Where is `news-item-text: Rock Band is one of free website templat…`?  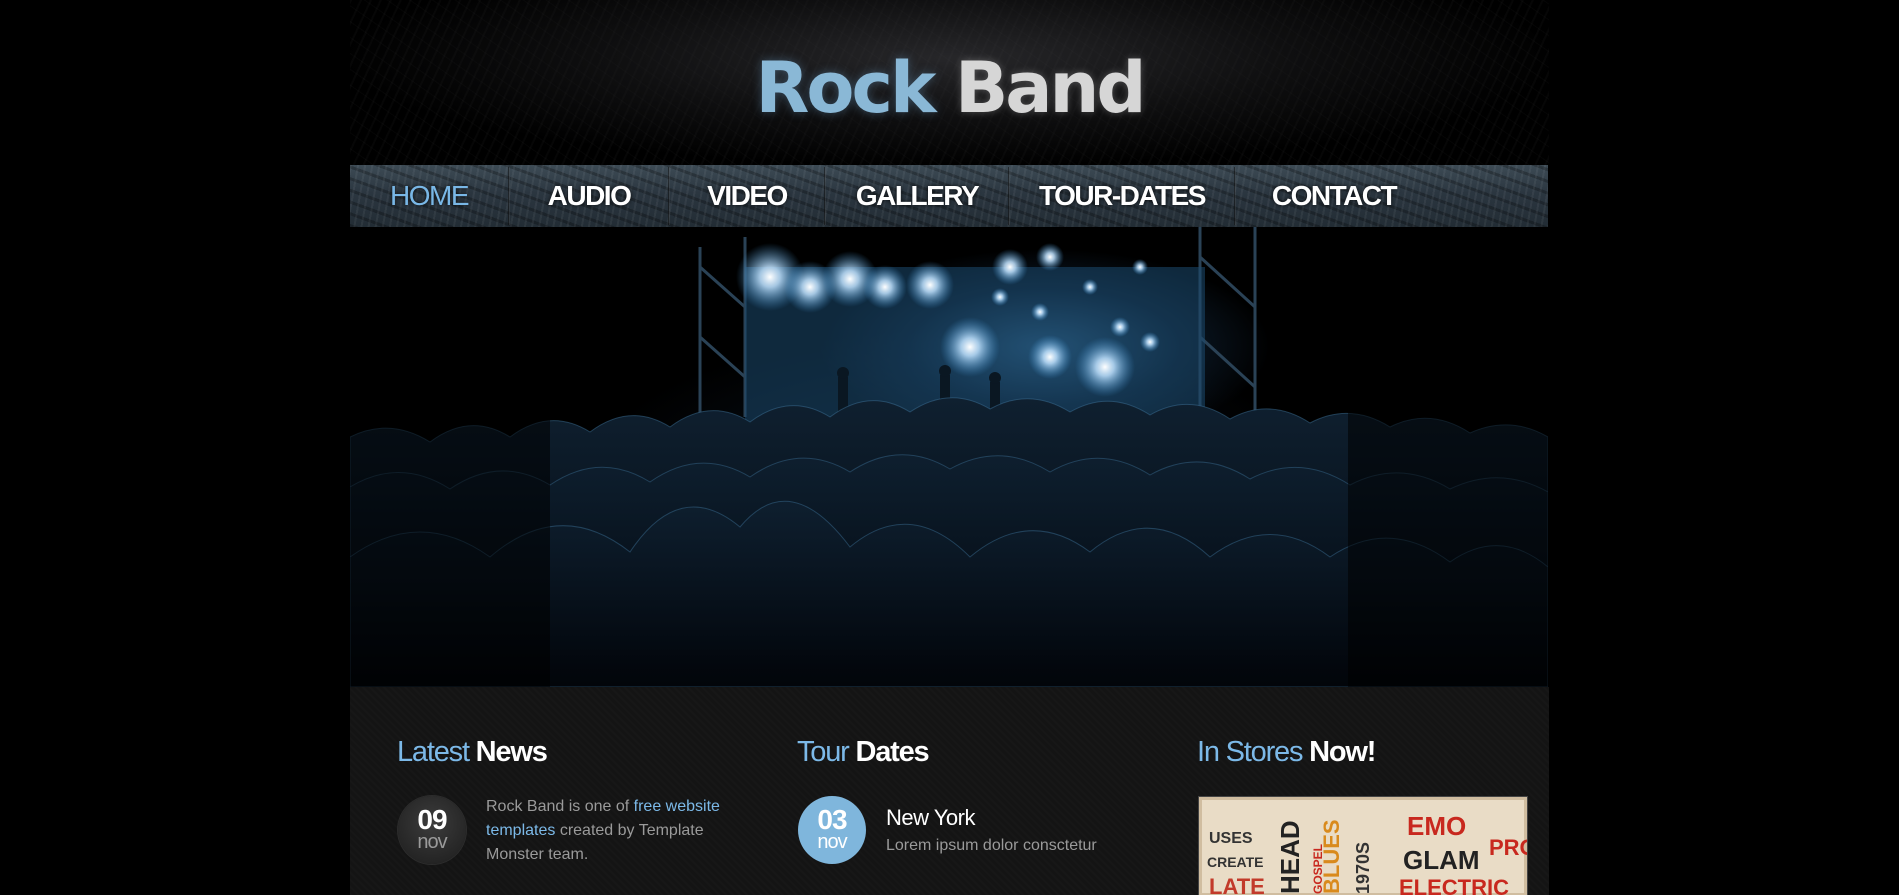
news-item-text: Rock Band is one of free website templat… is located at coordinates (611, 831).